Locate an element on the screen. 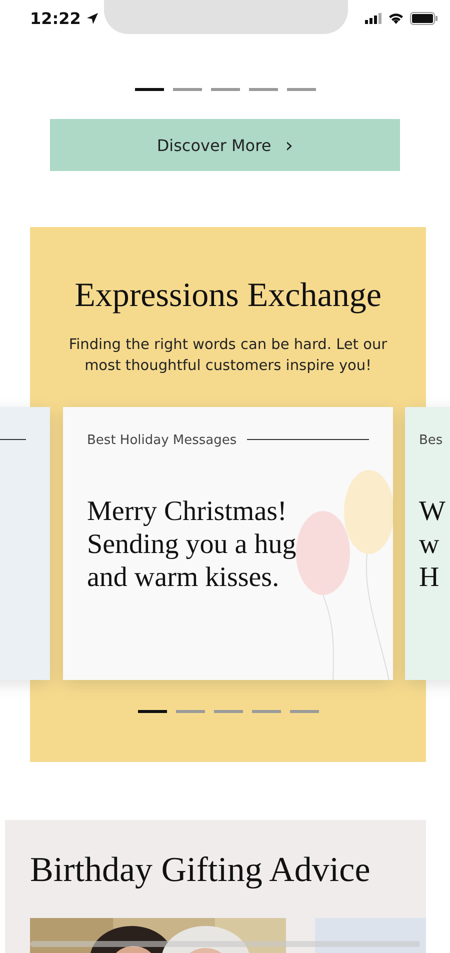 The image size is (450, 953). discover-more-button: Discover More › is located at coordinates (225, 145).